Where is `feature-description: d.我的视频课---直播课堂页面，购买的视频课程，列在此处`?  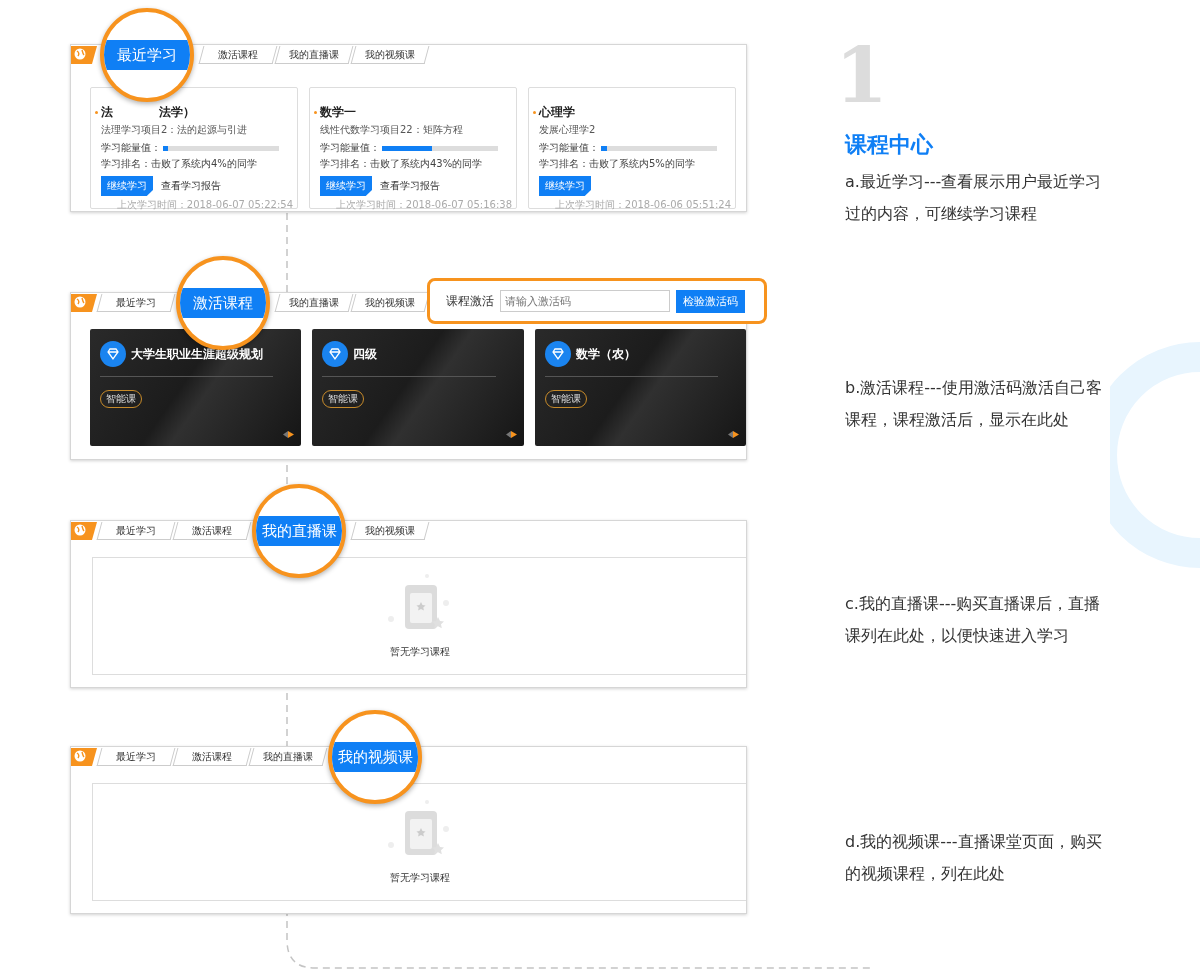 feature-description: d.我的视频课---直播课堂页面，购买的视频课程，列在此处 is located at coordinates (974, 858).